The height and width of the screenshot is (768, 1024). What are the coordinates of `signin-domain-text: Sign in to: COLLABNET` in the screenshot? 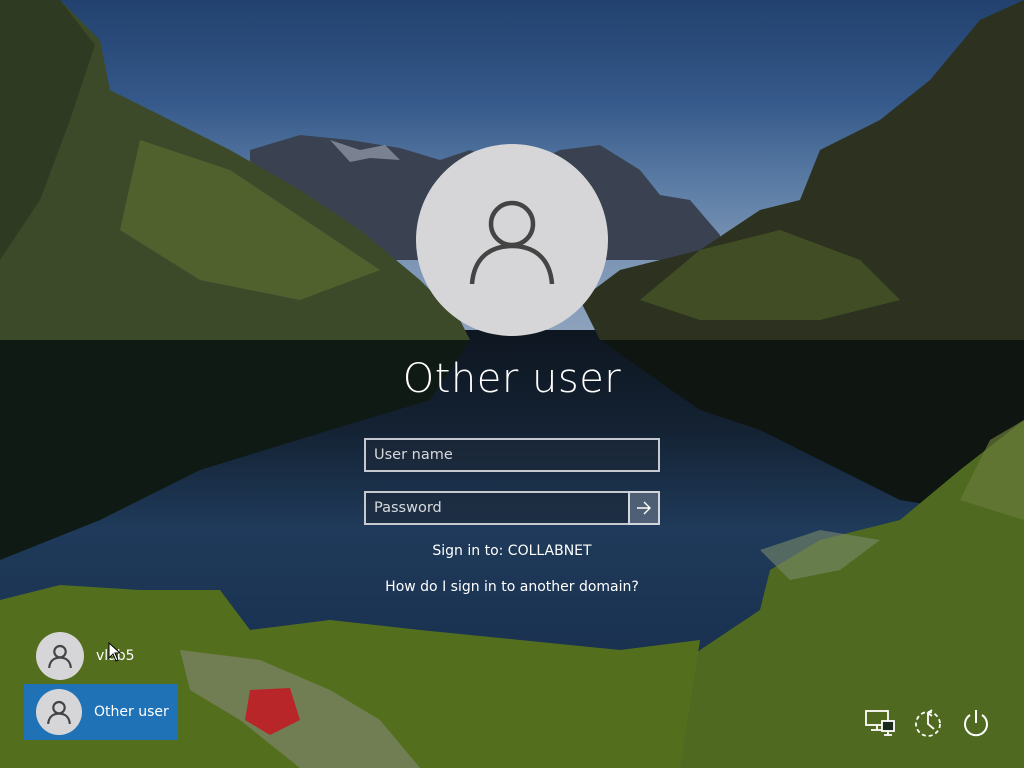 It's located at (512, 551).